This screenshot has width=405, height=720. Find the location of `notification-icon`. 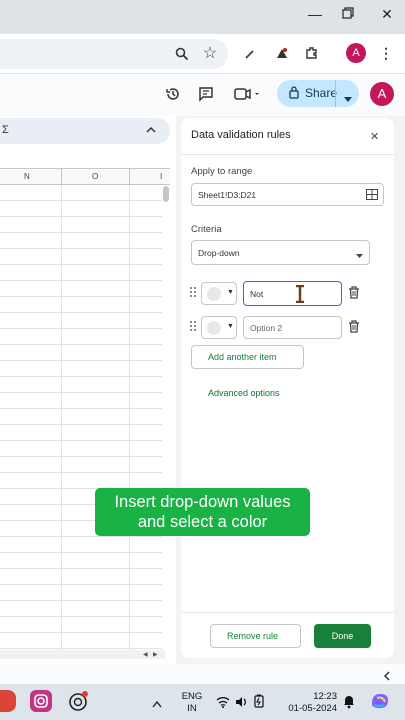

notification-icon is located at coordinates (349, 703).